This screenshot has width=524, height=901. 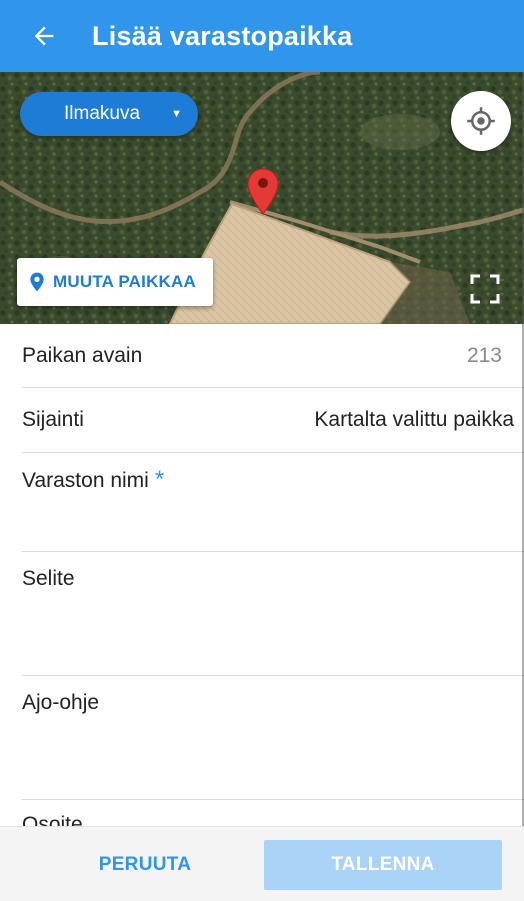 What do you see at coordinates (176, 114) in the screenshot?
I see `dropdown-caret-icon: ▼` at bounding box center [176, 114].